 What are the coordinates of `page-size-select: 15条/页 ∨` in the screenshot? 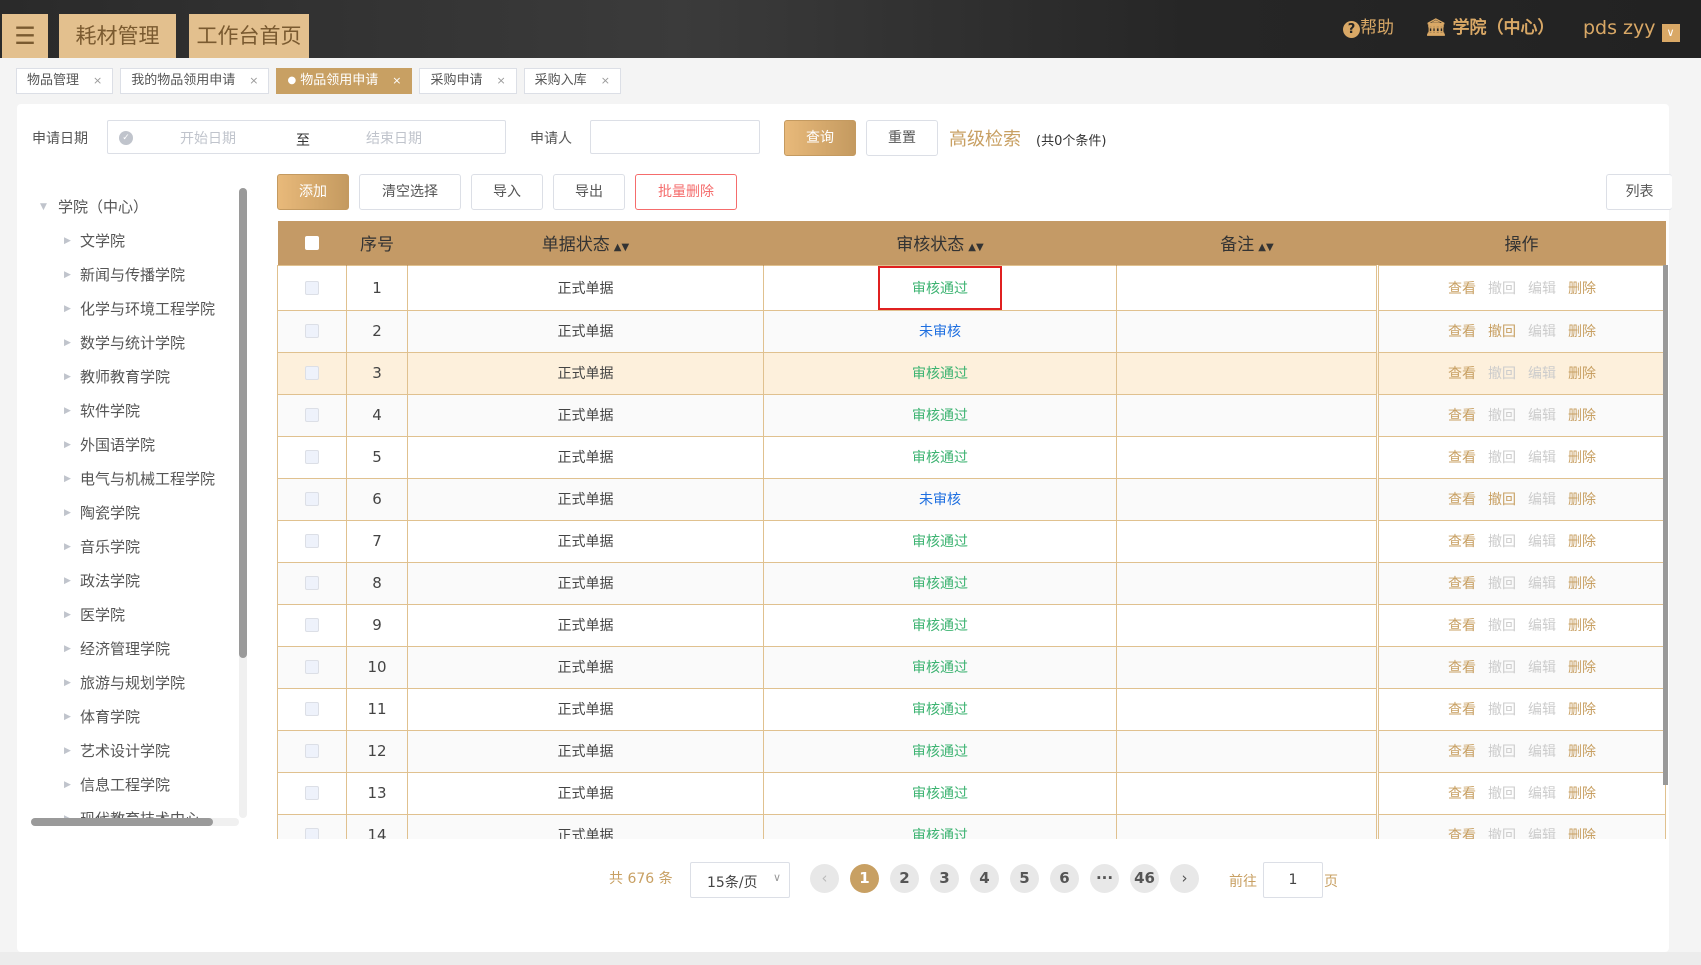 It's located at (740, 880).